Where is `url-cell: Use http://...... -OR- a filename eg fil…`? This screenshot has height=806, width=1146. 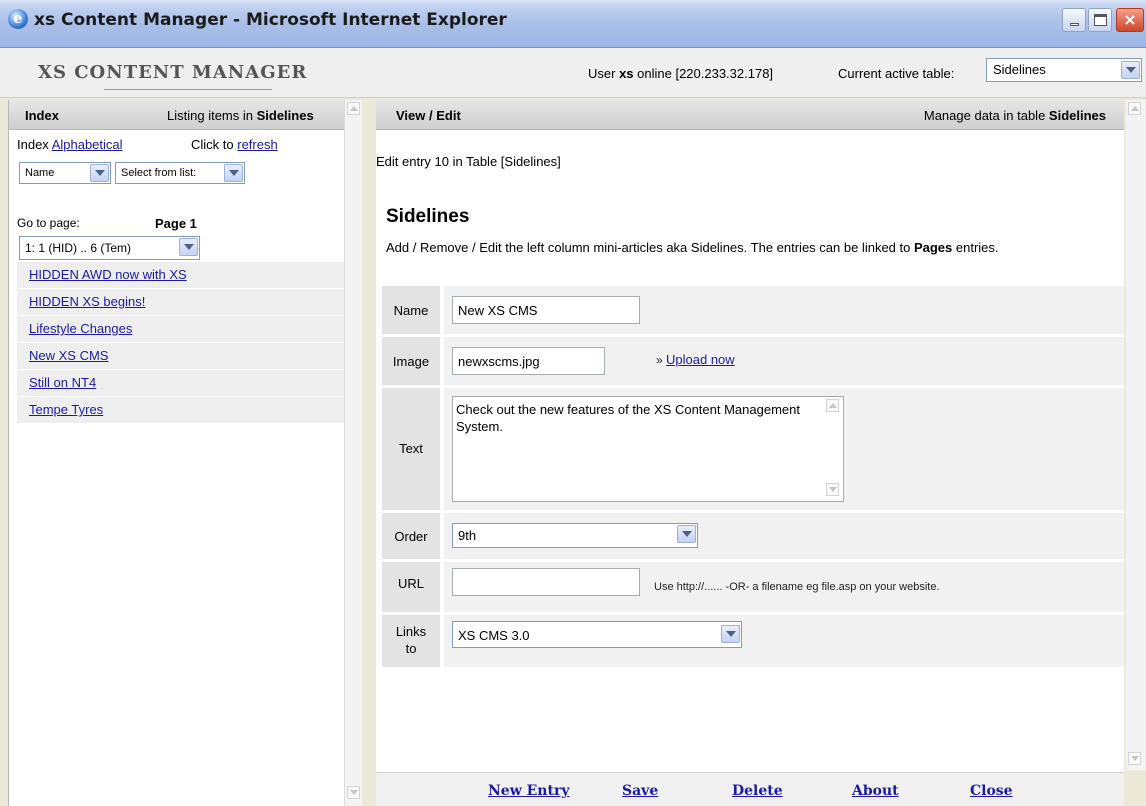
url-cell: Use http://...... -OR- a filename eg fil… is located at coordinates (784, 587).